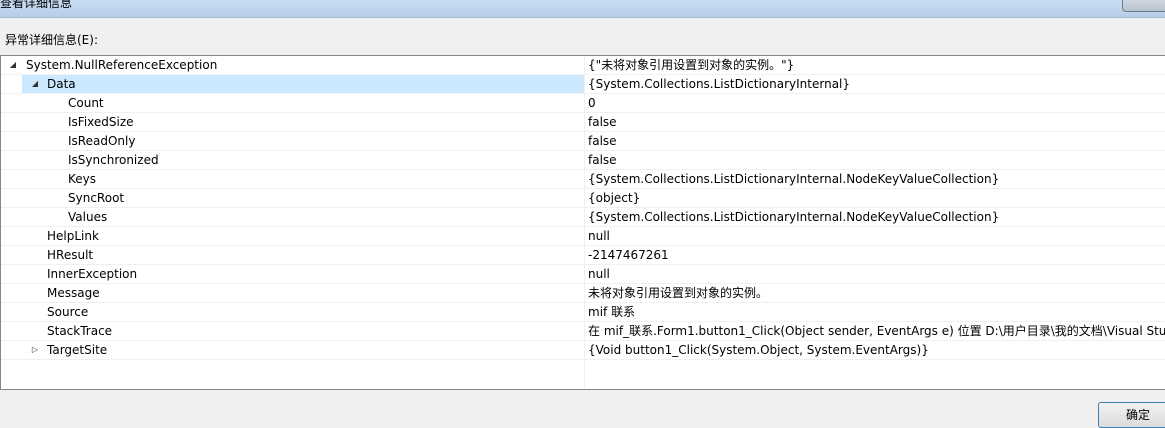 The image size is (1165, 428). Describe the element at coordinates (68, 312) in the screenshot. I see `property-name: Source` at that location.